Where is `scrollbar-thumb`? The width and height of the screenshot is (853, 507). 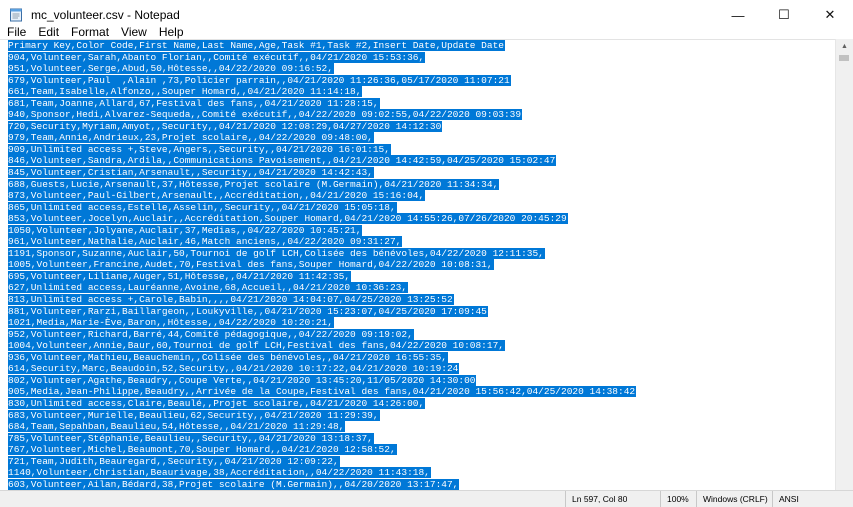 scrollbar-thumb is located at coordinates (844, 58).